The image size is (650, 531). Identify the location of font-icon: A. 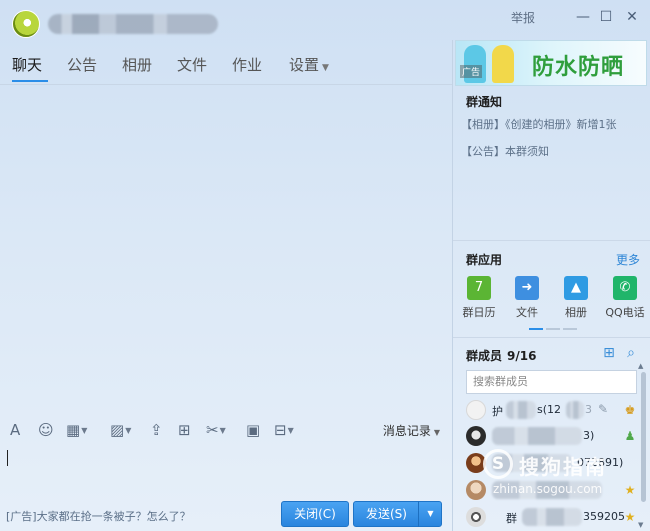
(15, 430).